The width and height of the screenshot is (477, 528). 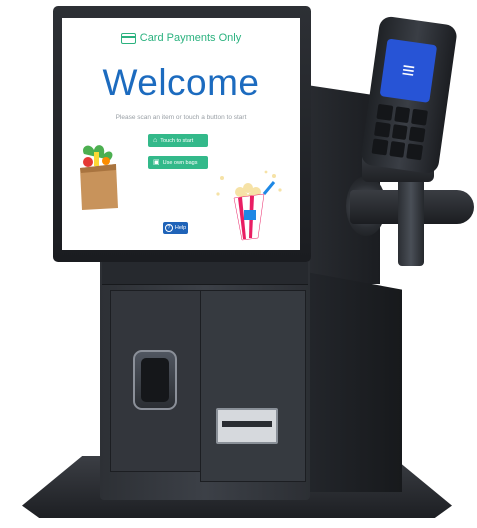 I want to click on payment-header-label: Card Payments Only, so click(x=190, y=38).